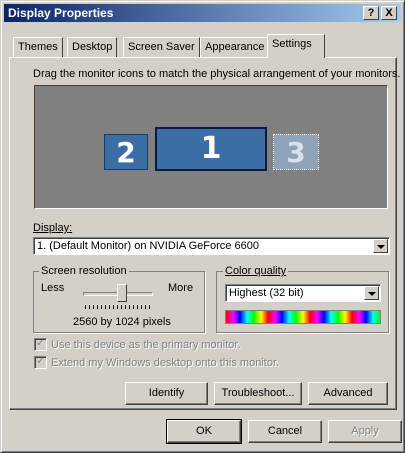  Describe the element at coordinates (122, 293) in the screenshot. I see `slider-thumb` at that location.